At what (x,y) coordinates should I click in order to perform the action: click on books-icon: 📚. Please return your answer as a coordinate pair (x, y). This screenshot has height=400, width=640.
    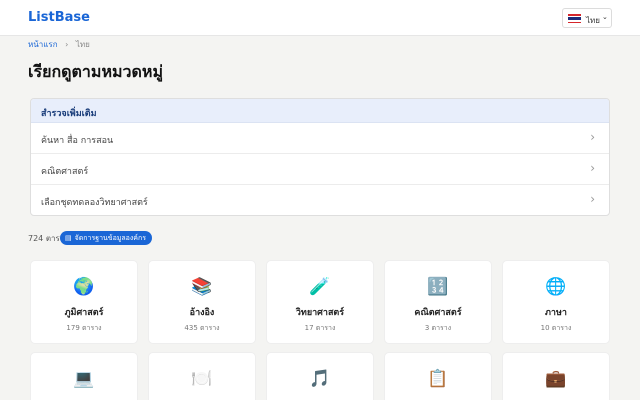
    Looking at the image, I should click on (202, 287).